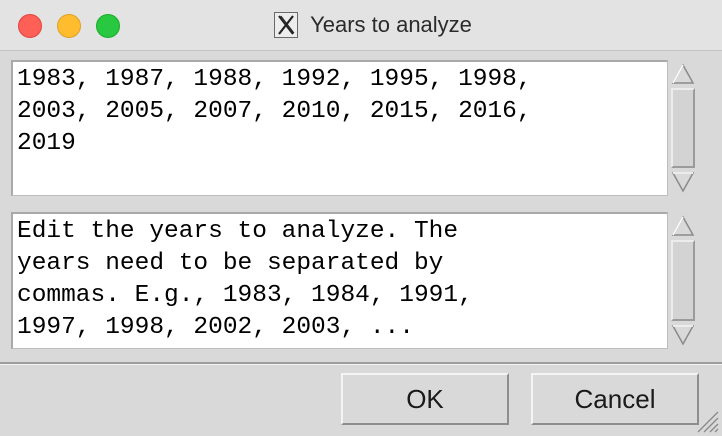 Image resolution: width=722 pixels, height=436 pixels. I want to click on help-line: years need to be separated by, so click(230, 263).